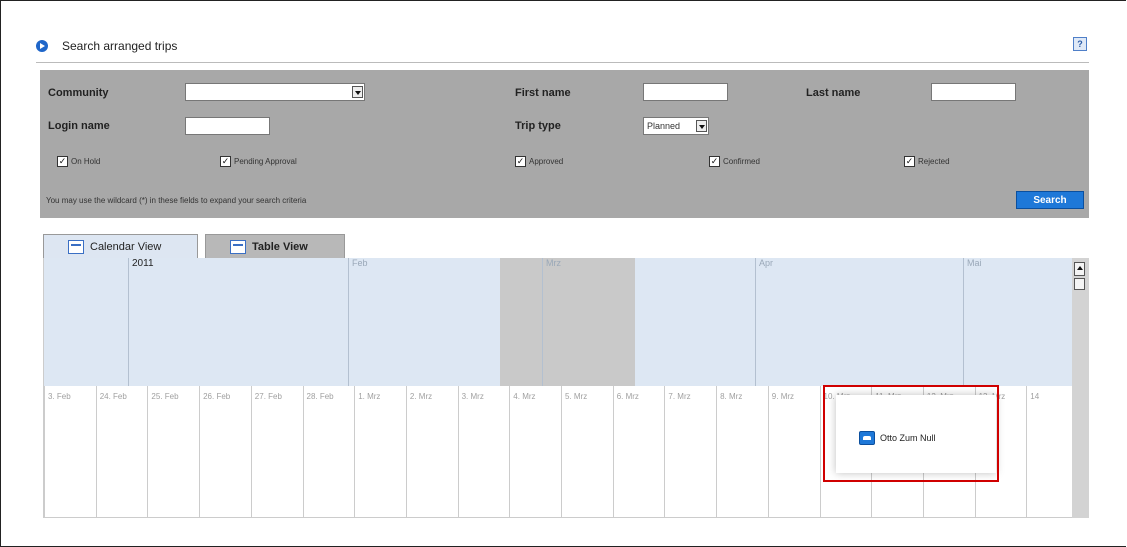 The image size is (1127, 547). What do you see at coordinates (587, 451) in the screenshot?
I see `day-column: 5. Mrz` at bounding box center [587, 451].